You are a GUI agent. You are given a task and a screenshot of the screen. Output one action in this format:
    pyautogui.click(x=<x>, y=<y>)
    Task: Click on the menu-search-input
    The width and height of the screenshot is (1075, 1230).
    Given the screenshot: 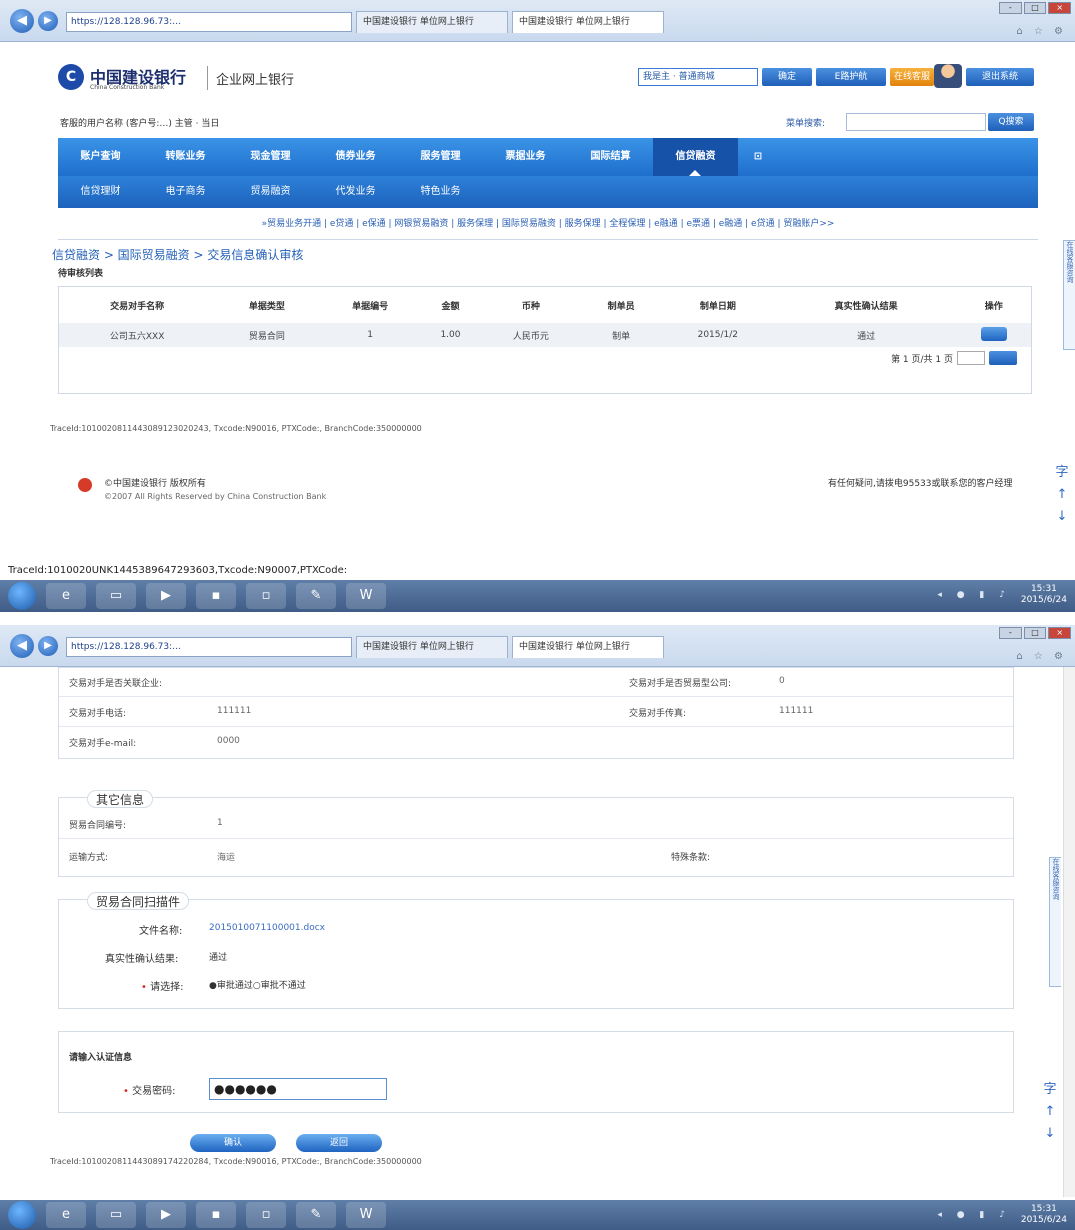 What is the action you would take?
    pyautogui.click(x=916, y=122)
    